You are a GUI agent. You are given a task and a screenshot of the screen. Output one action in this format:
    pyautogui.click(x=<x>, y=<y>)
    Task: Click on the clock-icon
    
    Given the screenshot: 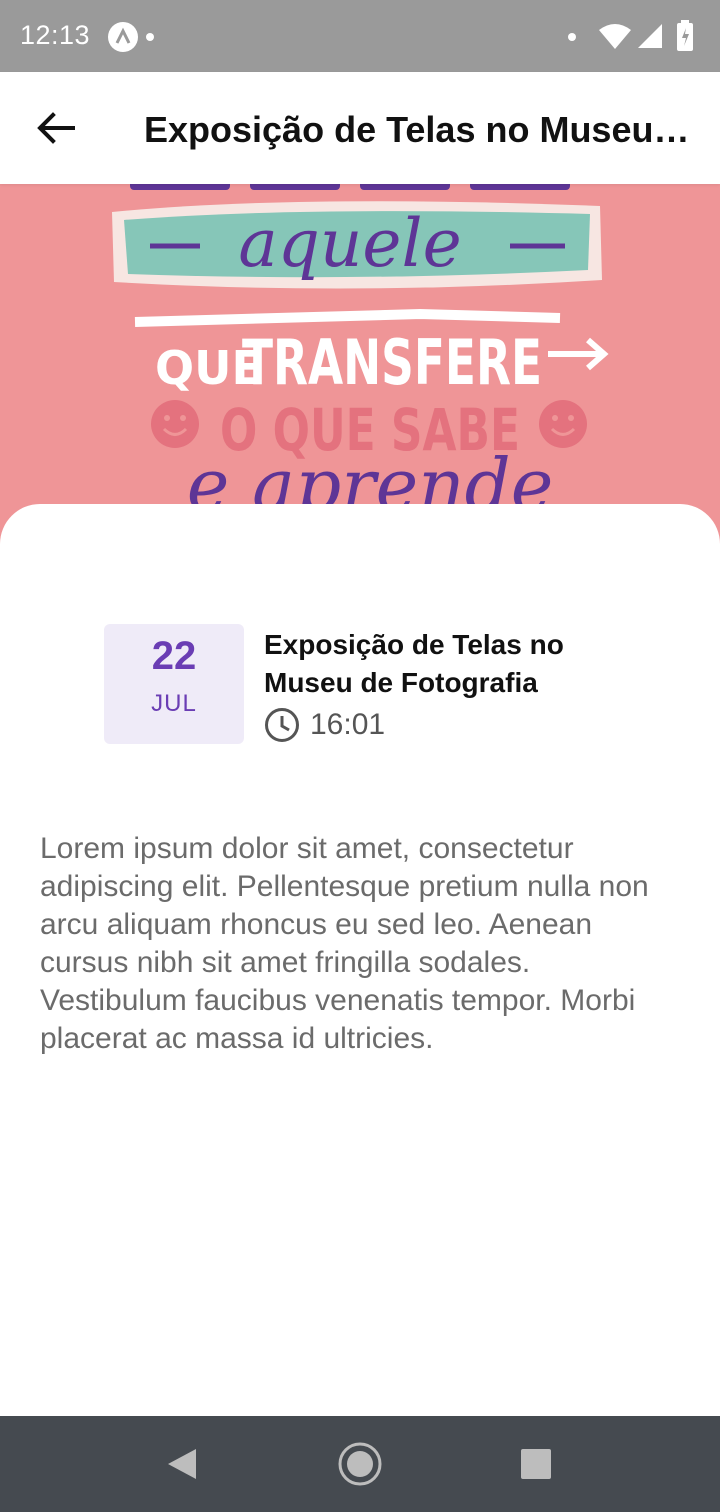 What is the action you would take?
    pyautogui.click(x=282, y=725)
    